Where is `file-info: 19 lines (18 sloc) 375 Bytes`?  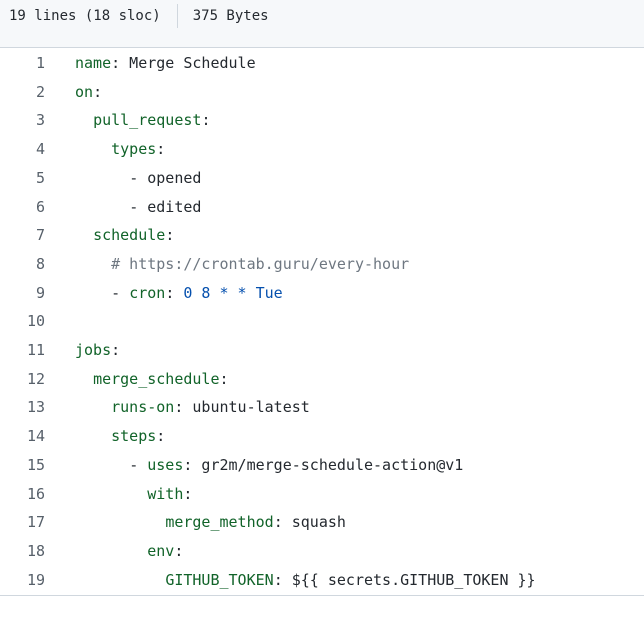 file-info: 19 lines (18 sloc) 375 Bytes is located at coordinates (139, 16).